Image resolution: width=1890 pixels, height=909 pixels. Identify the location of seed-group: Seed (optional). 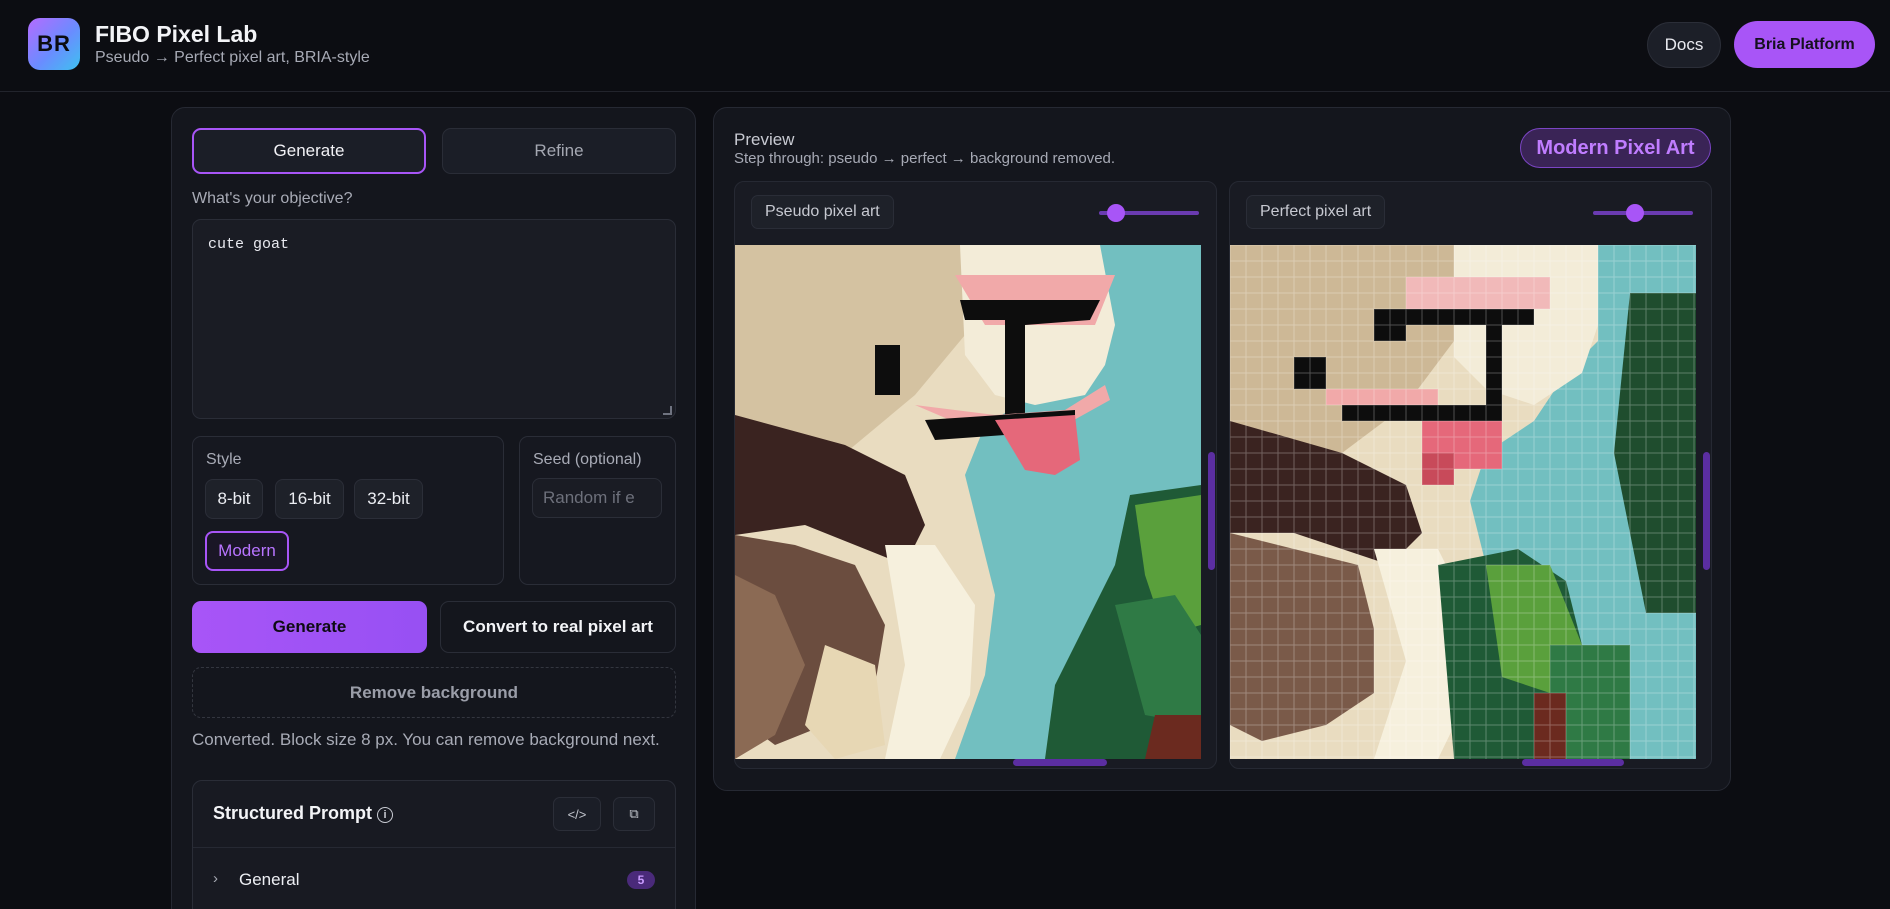
(597, 510).